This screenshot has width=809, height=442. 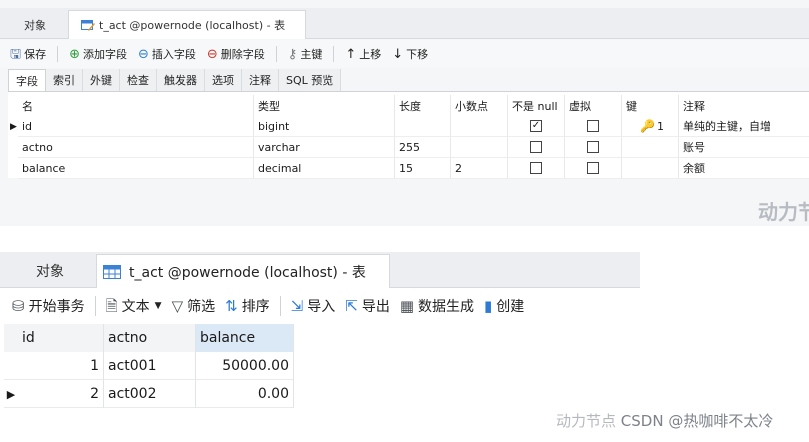 I want to click on cell-actno: act002, so click(x=150, y=394).